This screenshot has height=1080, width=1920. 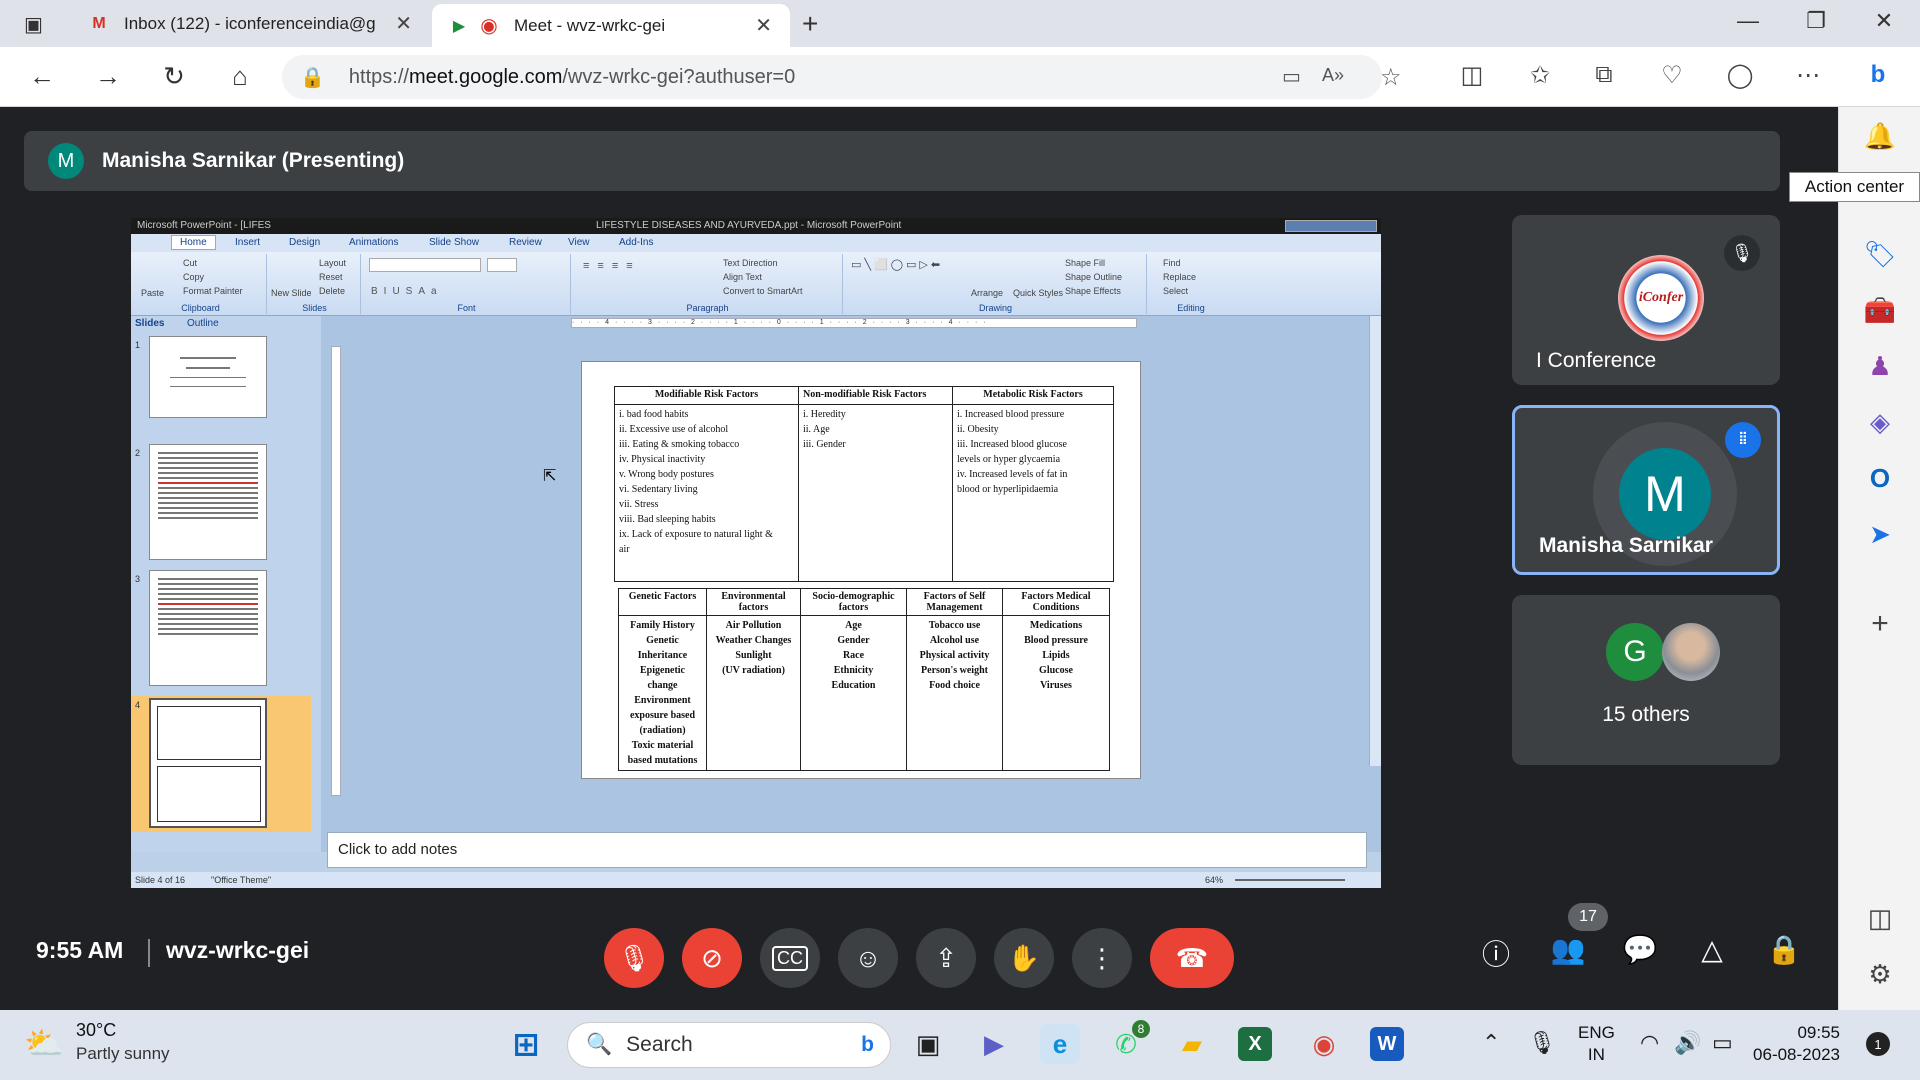 I want to click on taskbar-search: 🔍 Search b, so click(x=729, y=1045).